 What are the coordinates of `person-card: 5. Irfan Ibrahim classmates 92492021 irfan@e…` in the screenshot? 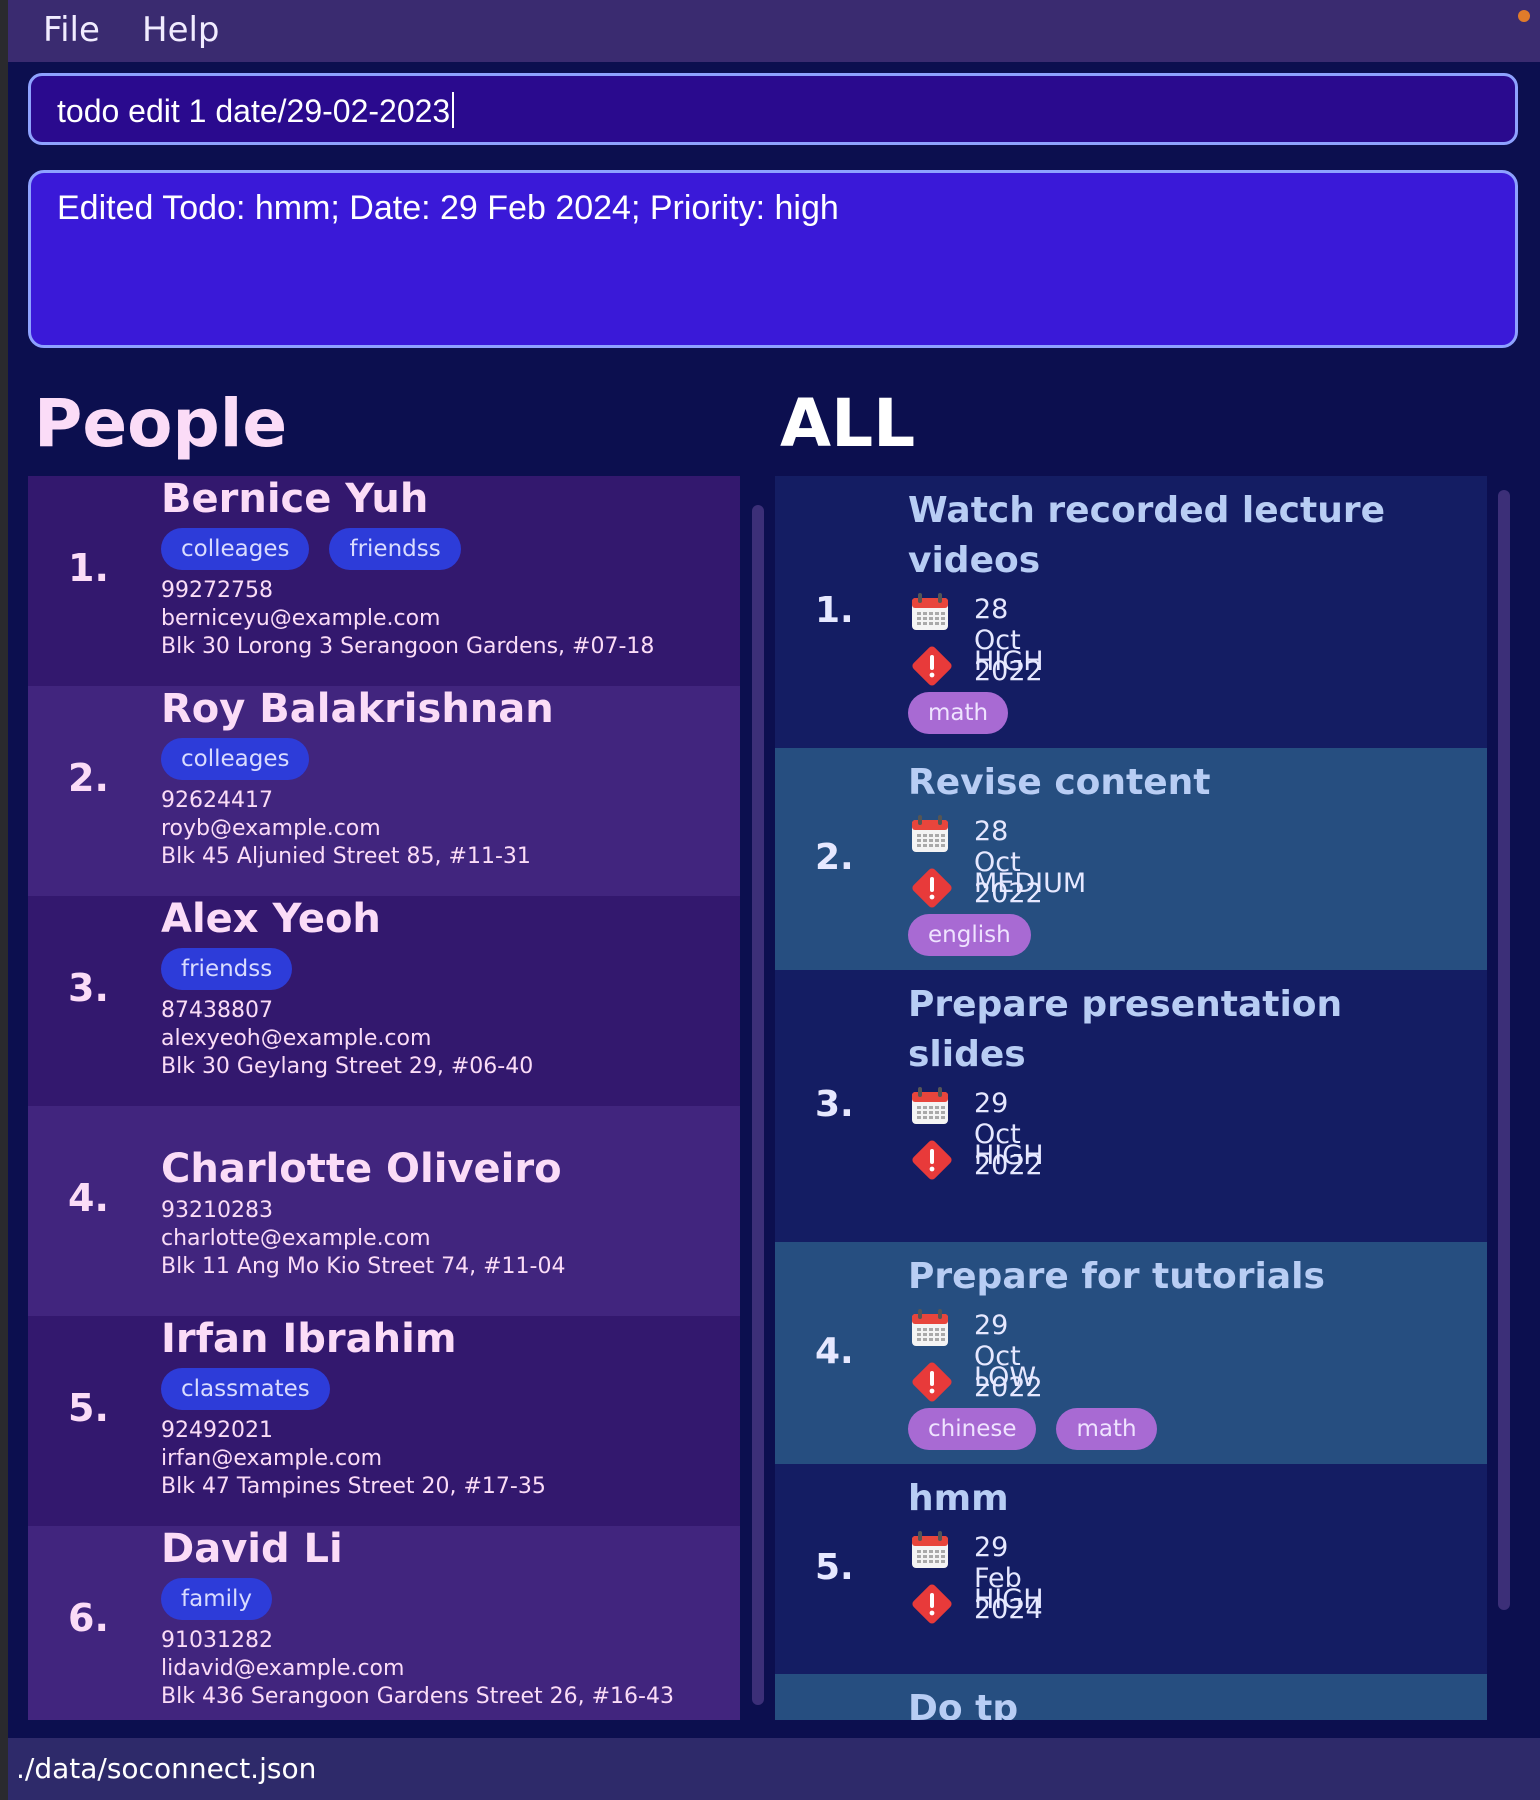 It's located at (384, 1421).